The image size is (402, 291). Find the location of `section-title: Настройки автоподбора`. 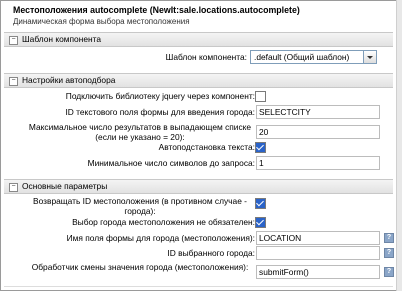

section-title: Настройки автоподбора is located at coordinates (69, 80).